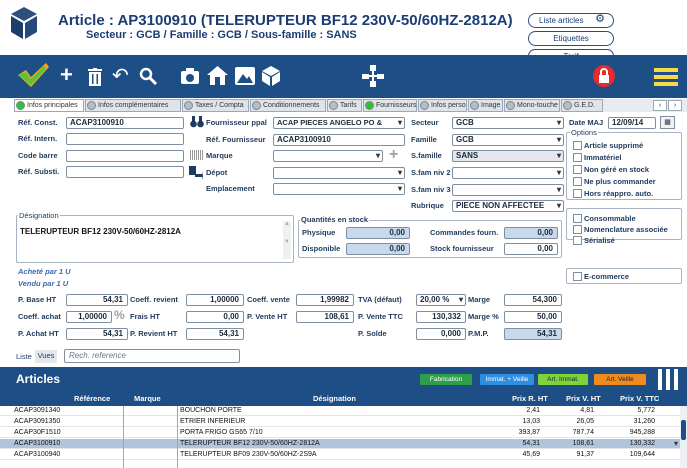 This screenshot has width=687, height=468. Describe the element at coordinates (217, 75) in the screenshot. I see `home-icon` at that location.